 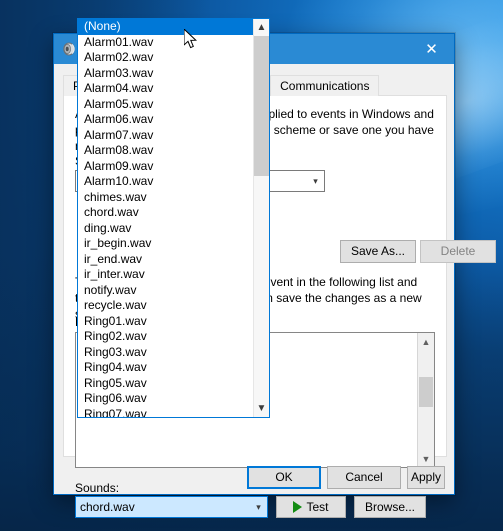 I want to click on dropdown-item: Alarm05.wav, so click(x=166, y=105).